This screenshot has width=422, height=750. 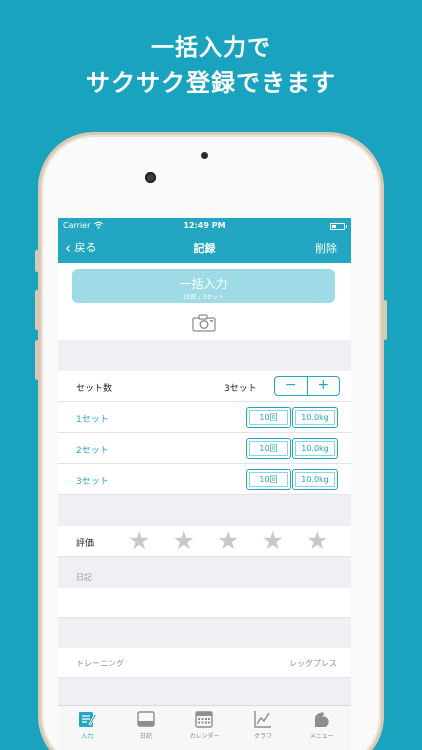 What do you see at coordinates (204, 417) in the screenshot?
I see `set-row: 1セット 10回 10.0kg` at bounding box center [204, 417].